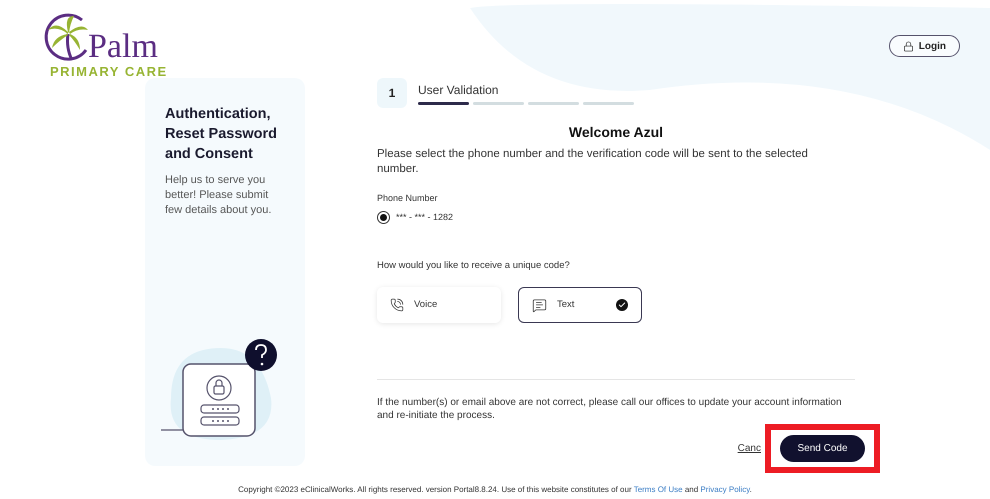 This screenshot has height=499, width=990. Describe the element at coordinates (408, 198) in the screenshot. I see `phone-number-label: Phone Number` at that location.